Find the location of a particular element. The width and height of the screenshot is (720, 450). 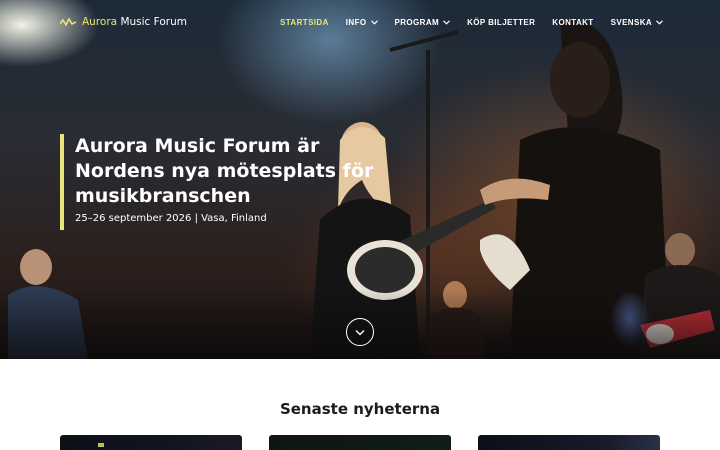

nav-item-label: STARTSIDA is located at coordinates (304, 22).